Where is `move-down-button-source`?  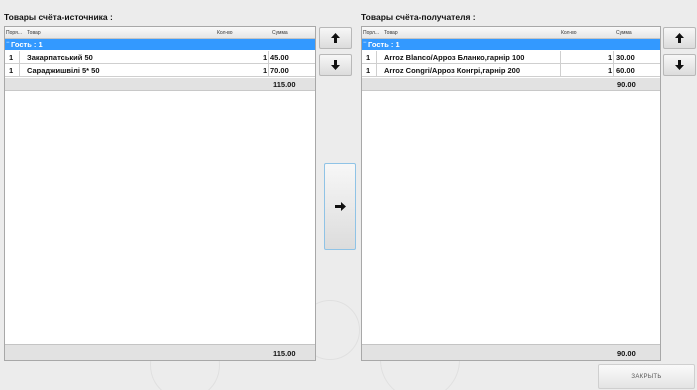 move-down-button-source is located at coordinates (335, 65).